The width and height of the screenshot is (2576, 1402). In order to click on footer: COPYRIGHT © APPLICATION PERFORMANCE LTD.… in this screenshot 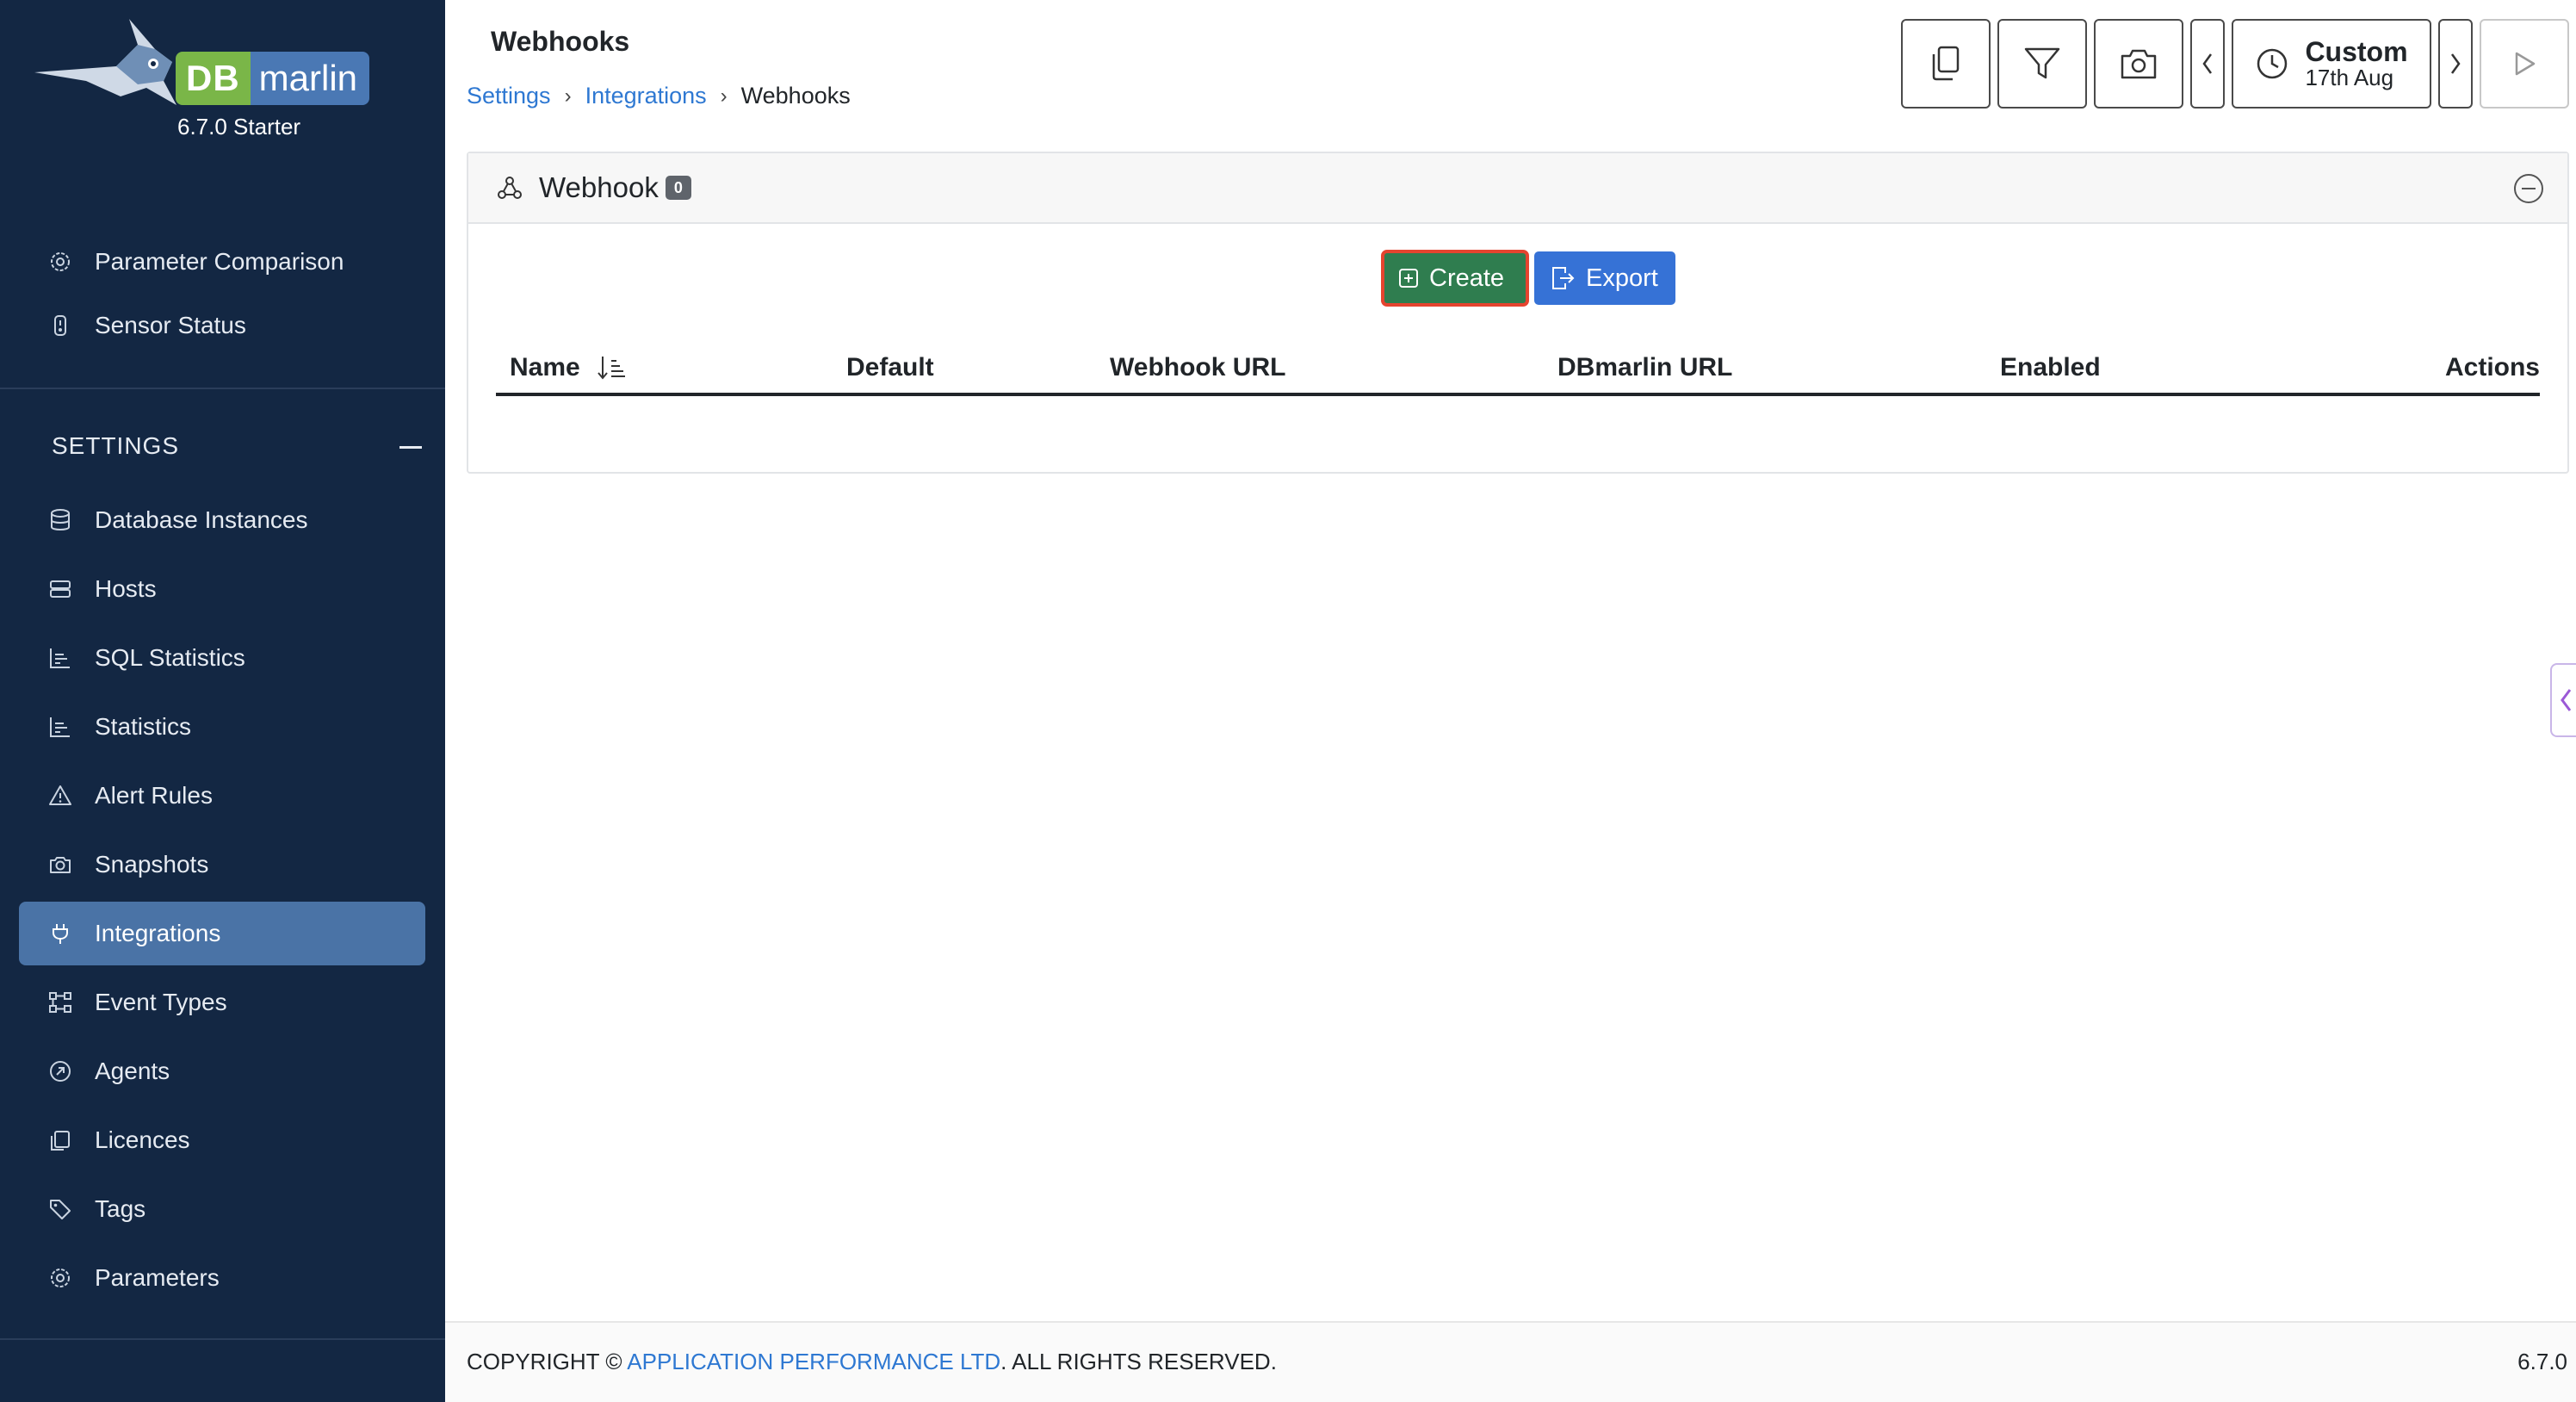, I will do `click(1511, 1362)`.